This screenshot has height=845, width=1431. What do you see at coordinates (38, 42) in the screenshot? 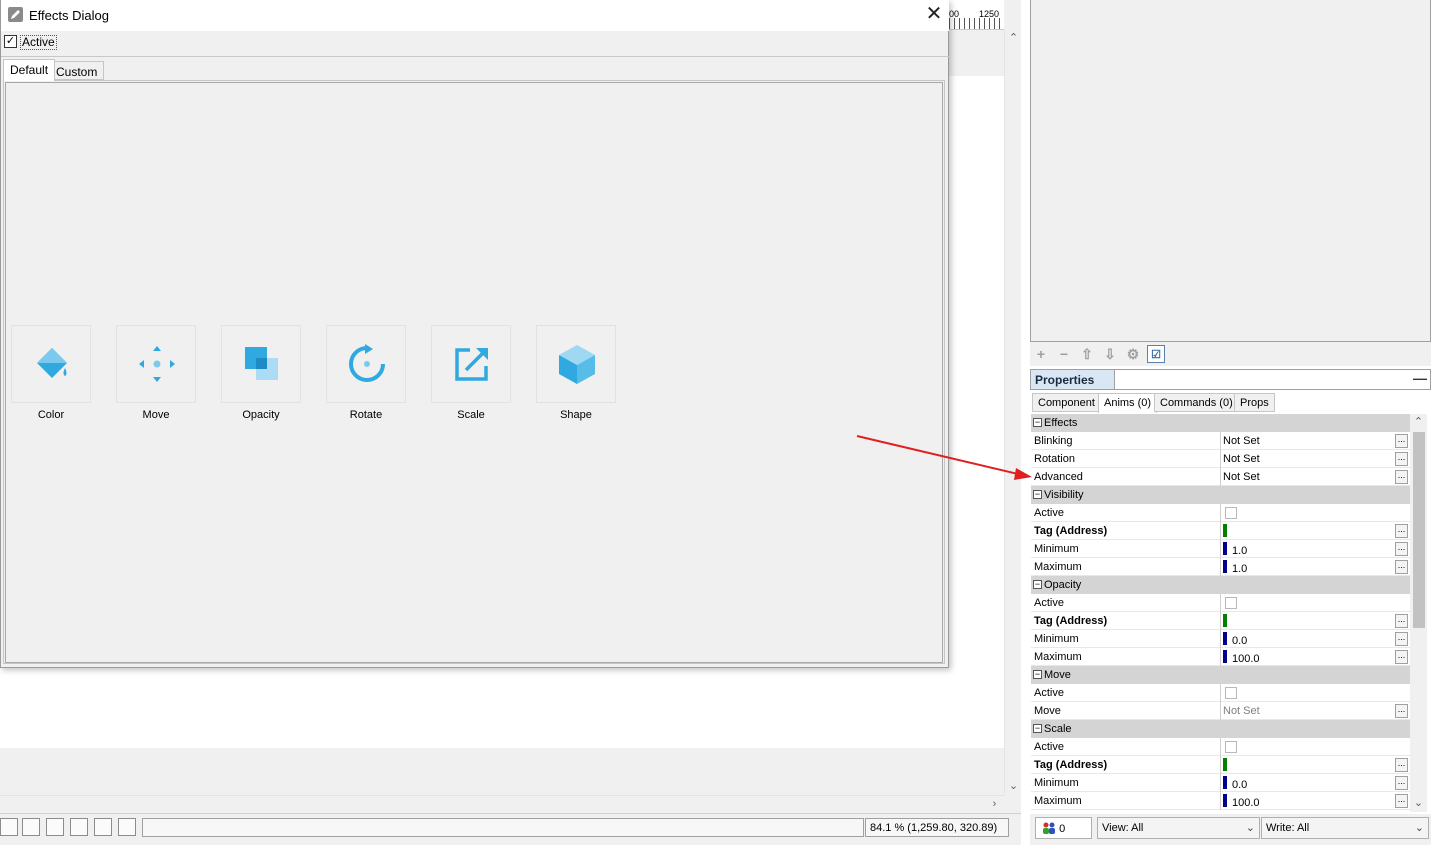
I see `active-checkbox-label: Active` at bounding box center [38, 42].